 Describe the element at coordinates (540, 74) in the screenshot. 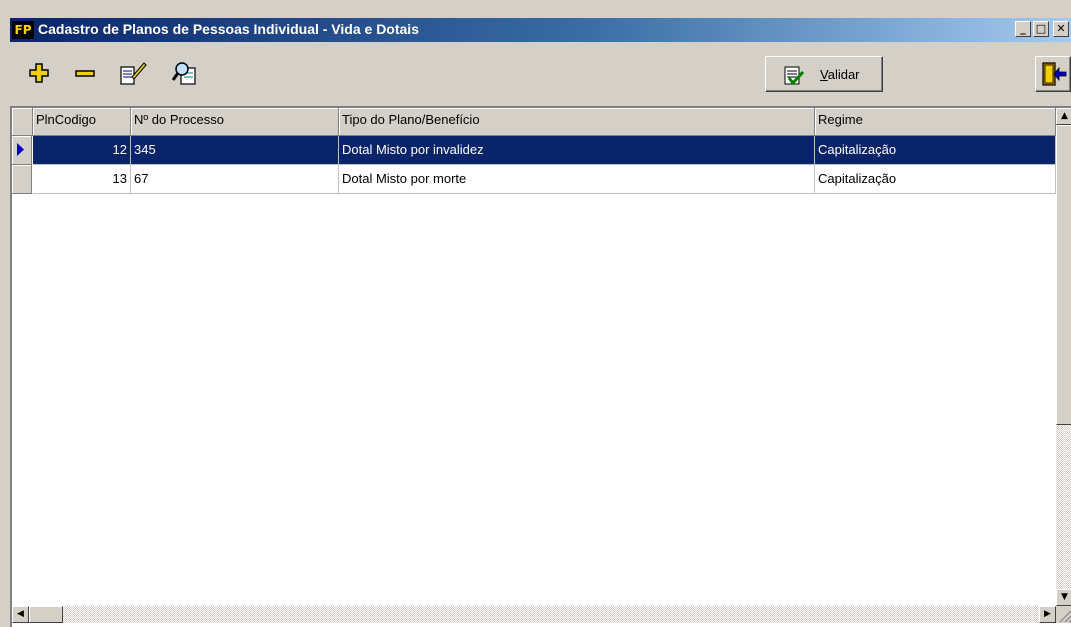

I see `toolbar: Validar` at that location.